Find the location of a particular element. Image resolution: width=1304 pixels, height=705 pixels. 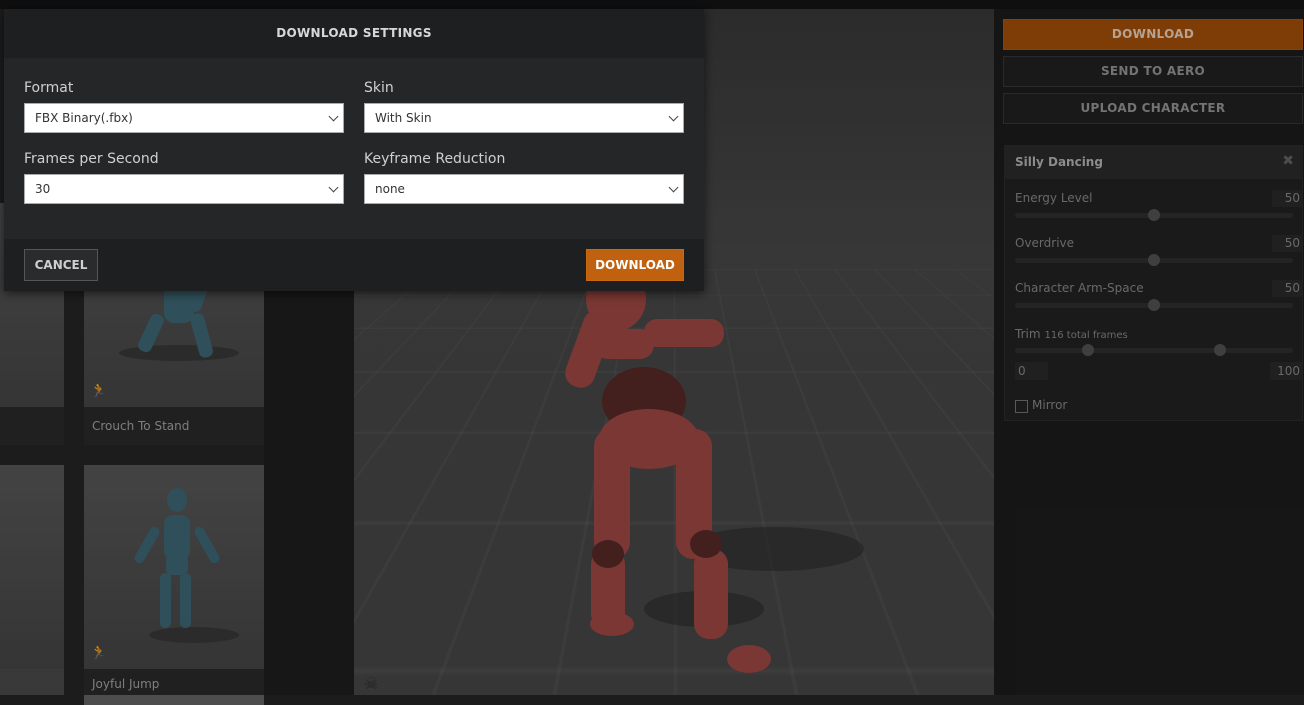

keyframe-reduction-value: none is located at coordinates (390, 189).